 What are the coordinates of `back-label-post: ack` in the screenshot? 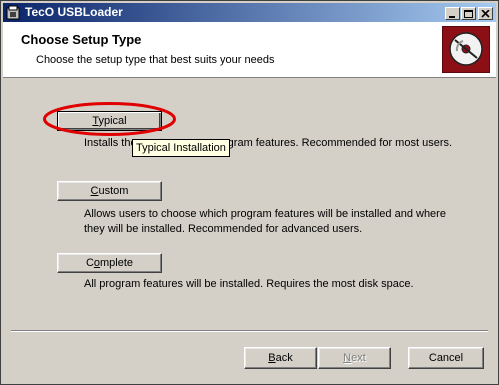 It's located at (284, 358).